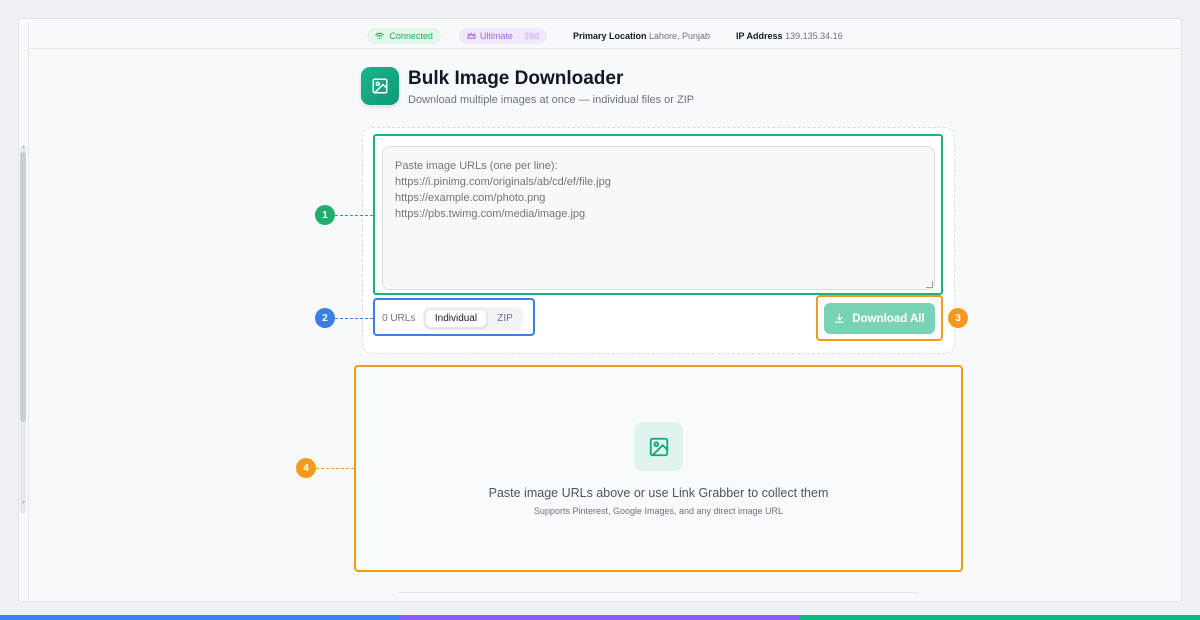 The height and width of the screenshot is (620, 1200). I want to click on primary-location: Primary Location Lahore, Punjab, so click(641, 36).